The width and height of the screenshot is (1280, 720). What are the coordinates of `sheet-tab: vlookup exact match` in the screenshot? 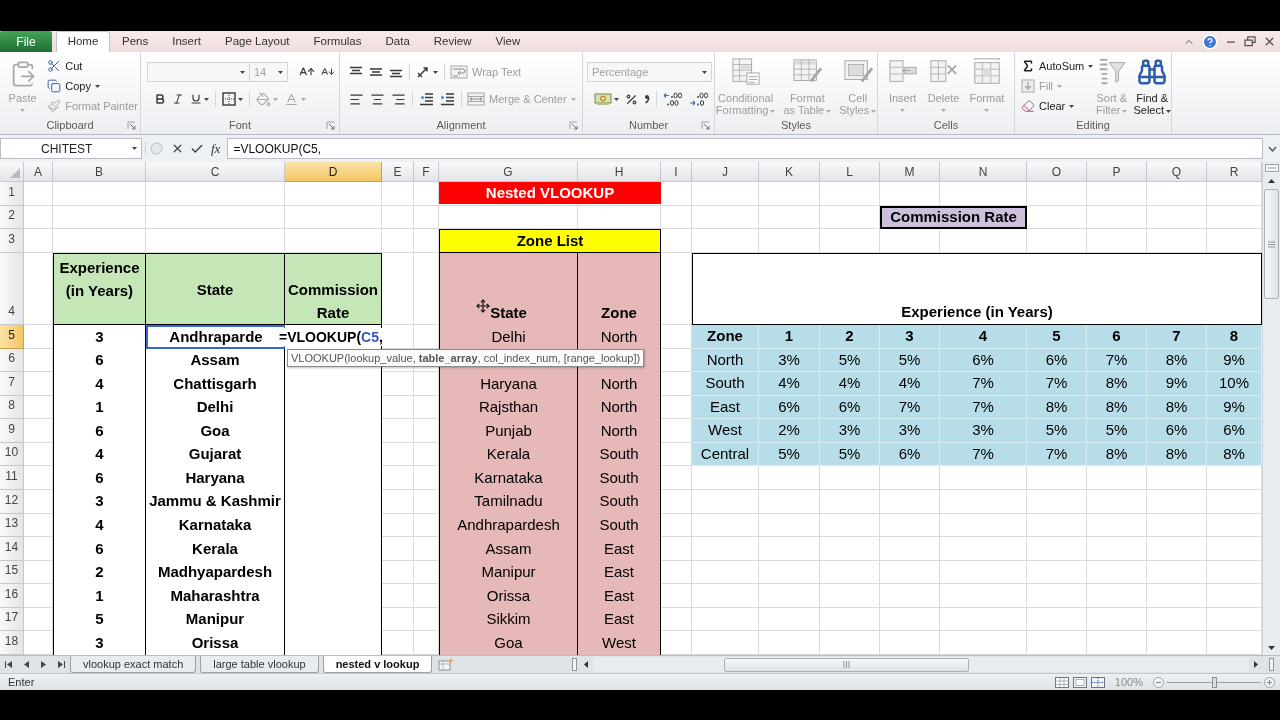 It's located at (133, 664).